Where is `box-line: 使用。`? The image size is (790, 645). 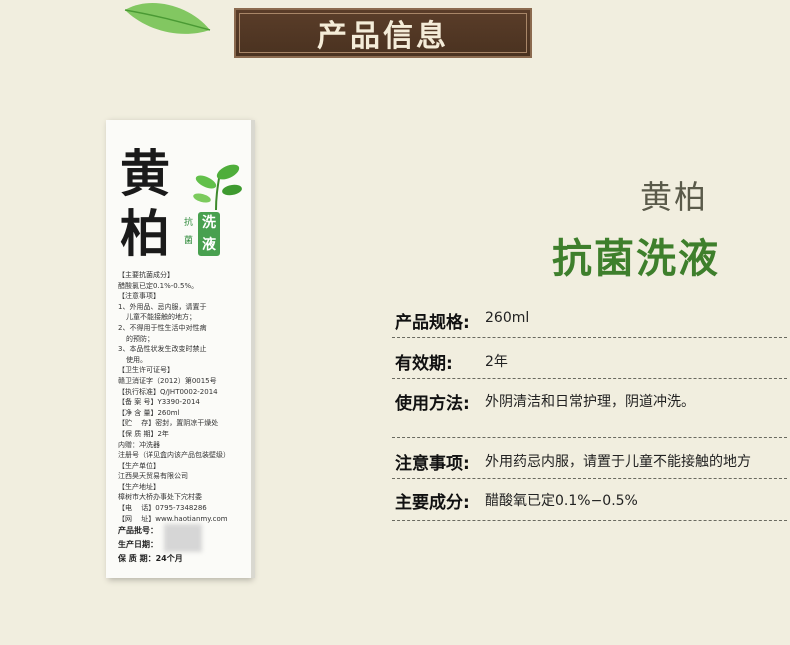 box-line: 使用。 is located at coordinates (136, 359).